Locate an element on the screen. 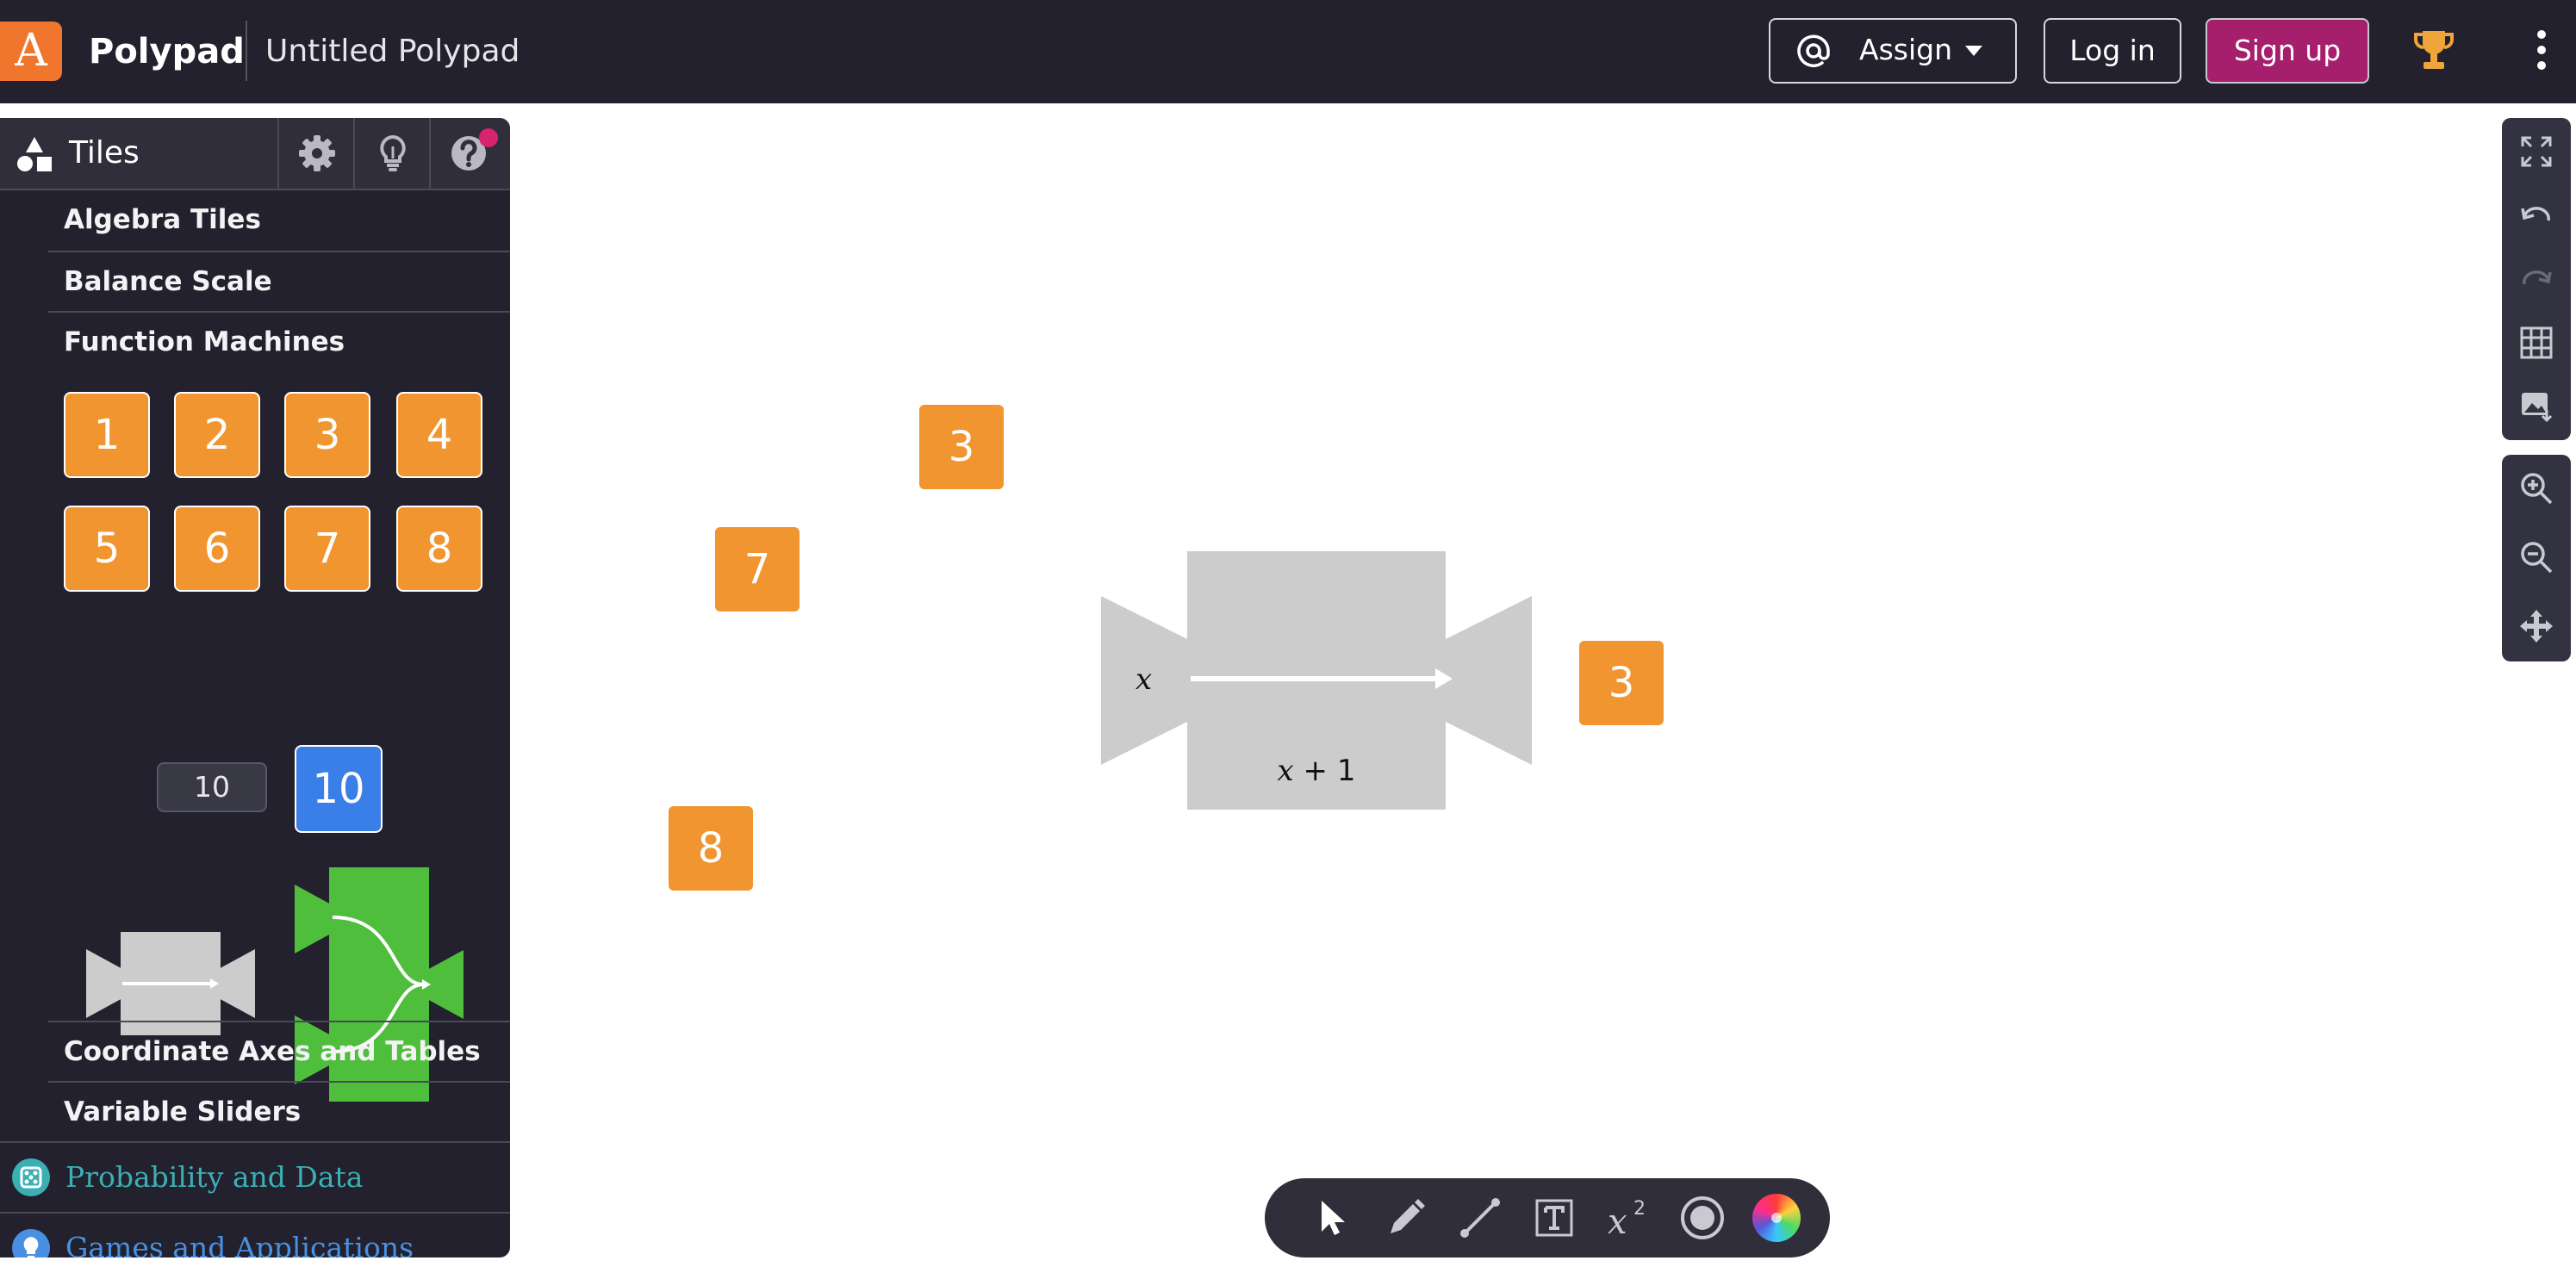 The height and width of the screenshot is (1273, 2576). image-download-icon is located at coordinates (2538, 408).